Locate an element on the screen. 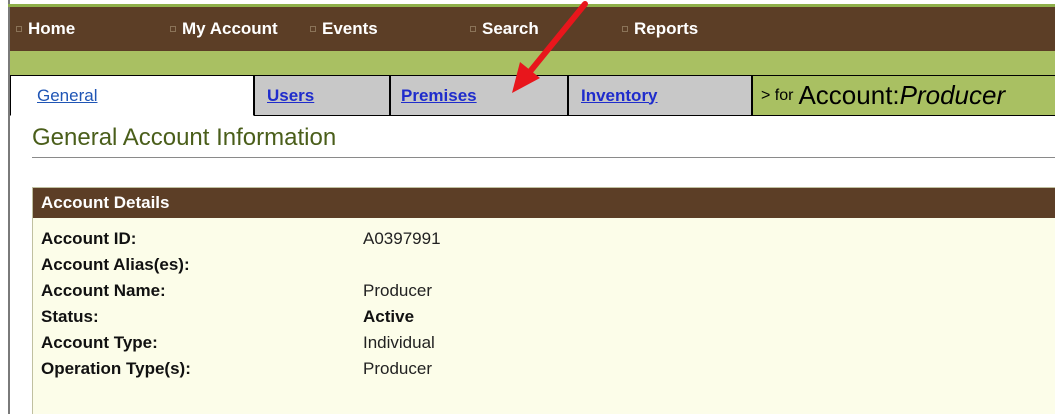  account-context-label: > for Account: Producer is located at coordinates (903, 95).